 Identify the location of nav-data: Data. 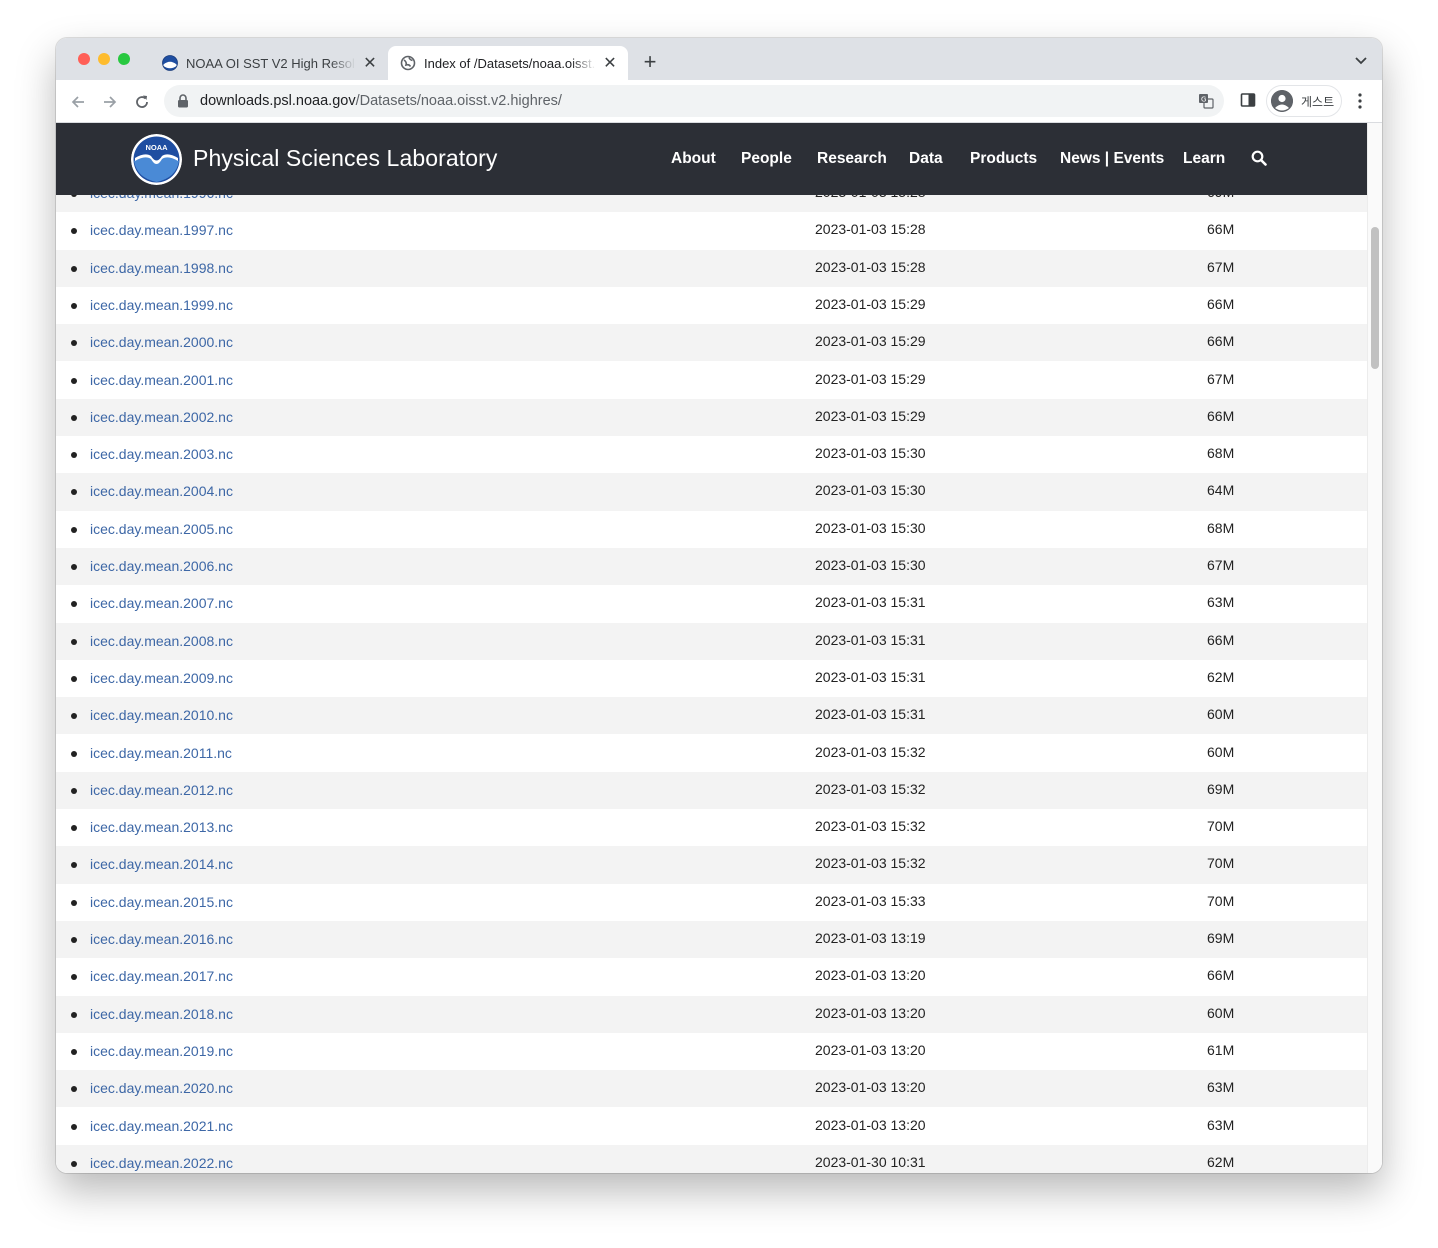
(926, 159).